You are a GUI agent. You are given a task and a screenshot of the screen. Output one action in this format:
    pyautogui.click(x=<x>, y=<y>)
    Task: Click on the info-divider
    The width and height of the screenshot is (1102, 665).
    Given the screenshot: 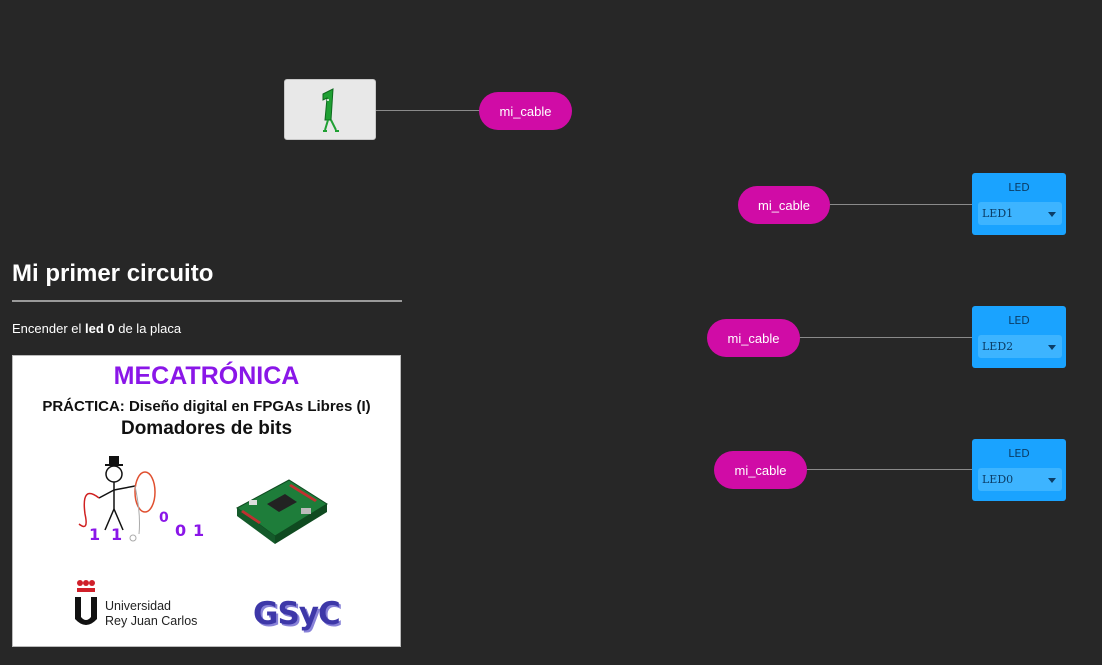 What is the action you would take?
    pyautogui.click(x=207, y=301)
    